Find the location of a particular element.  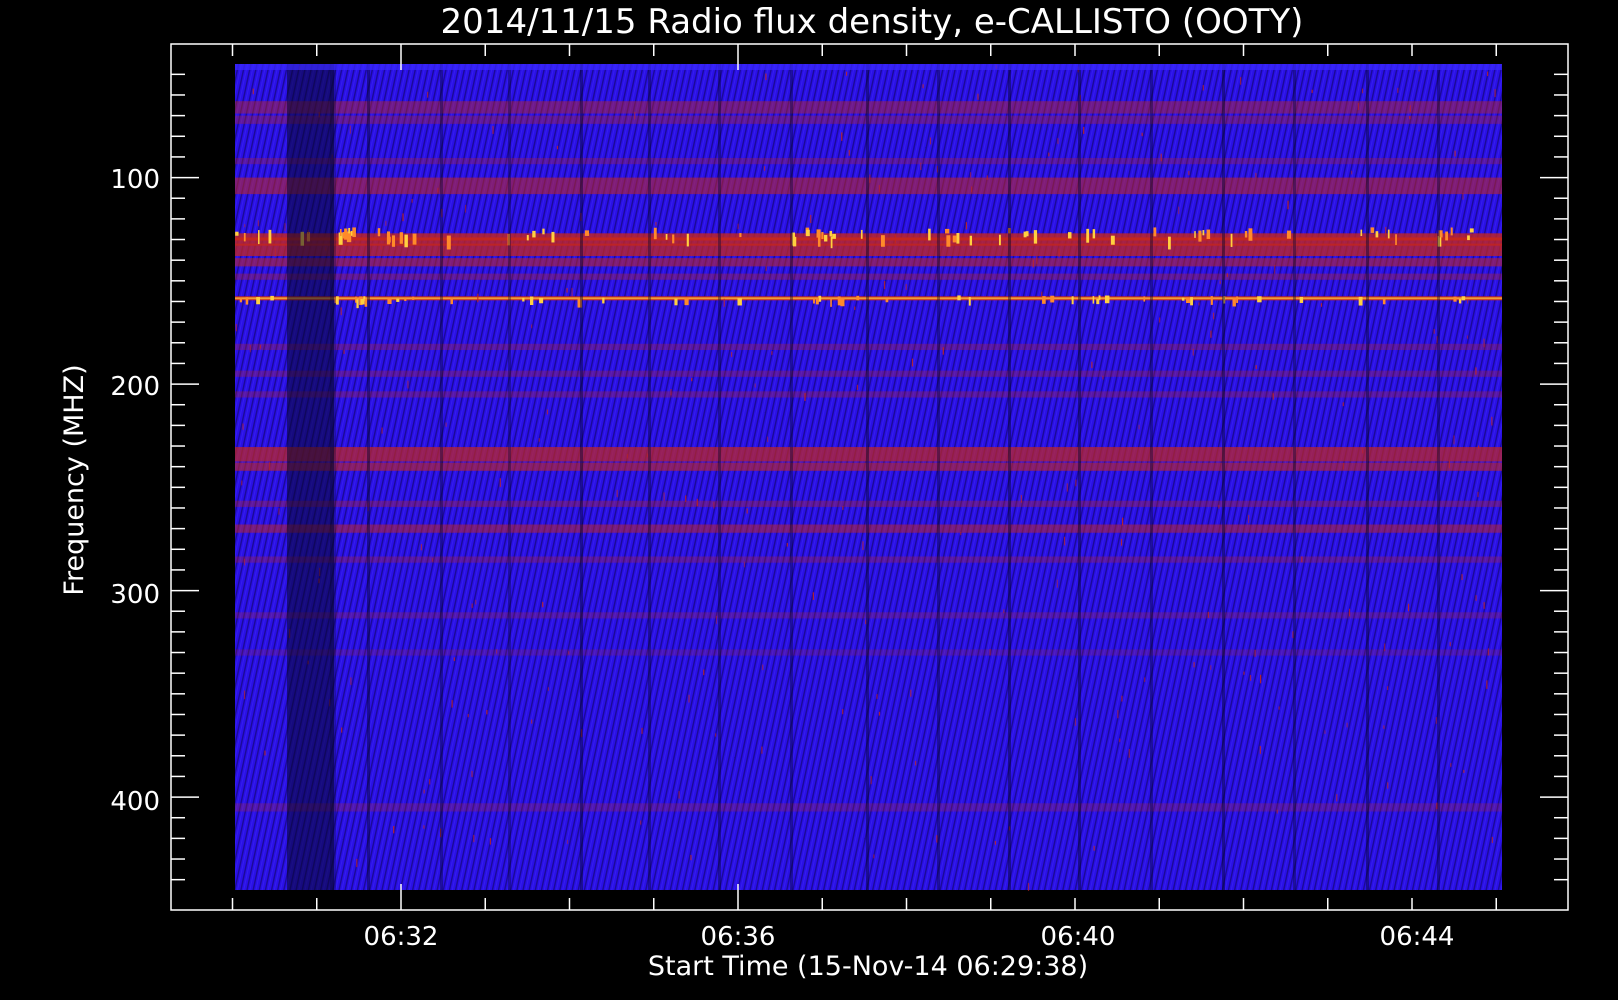

y-tick-label-200: 200 is located at coordinates (135, 387).